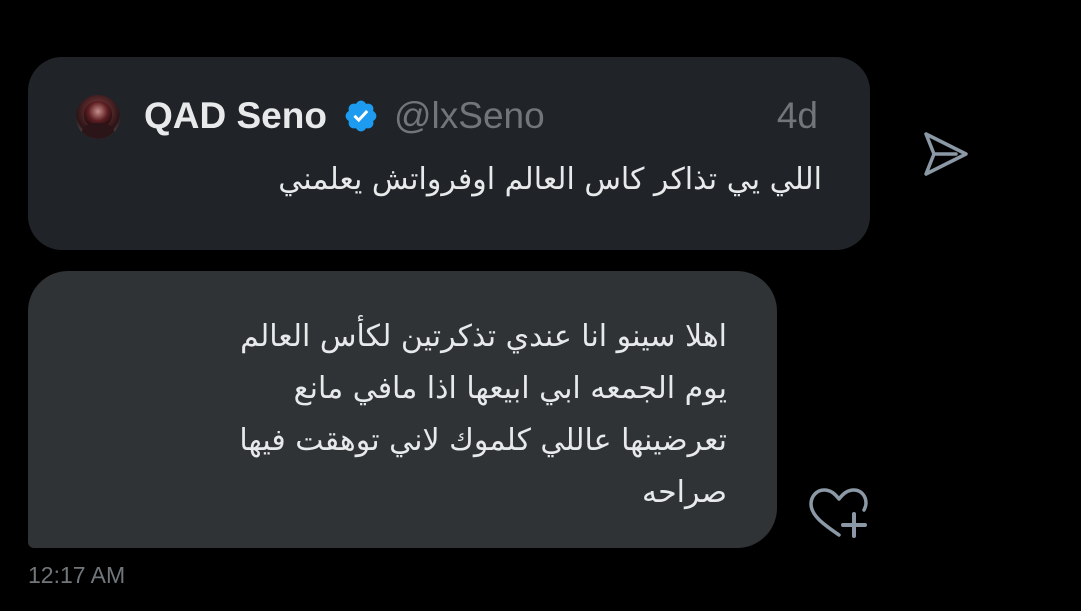 The height and width of the screenshot is (611, 1081). Describe the element at coordinates (684, 492) in the screenshot. I see `message-line: صراحه` at that location.